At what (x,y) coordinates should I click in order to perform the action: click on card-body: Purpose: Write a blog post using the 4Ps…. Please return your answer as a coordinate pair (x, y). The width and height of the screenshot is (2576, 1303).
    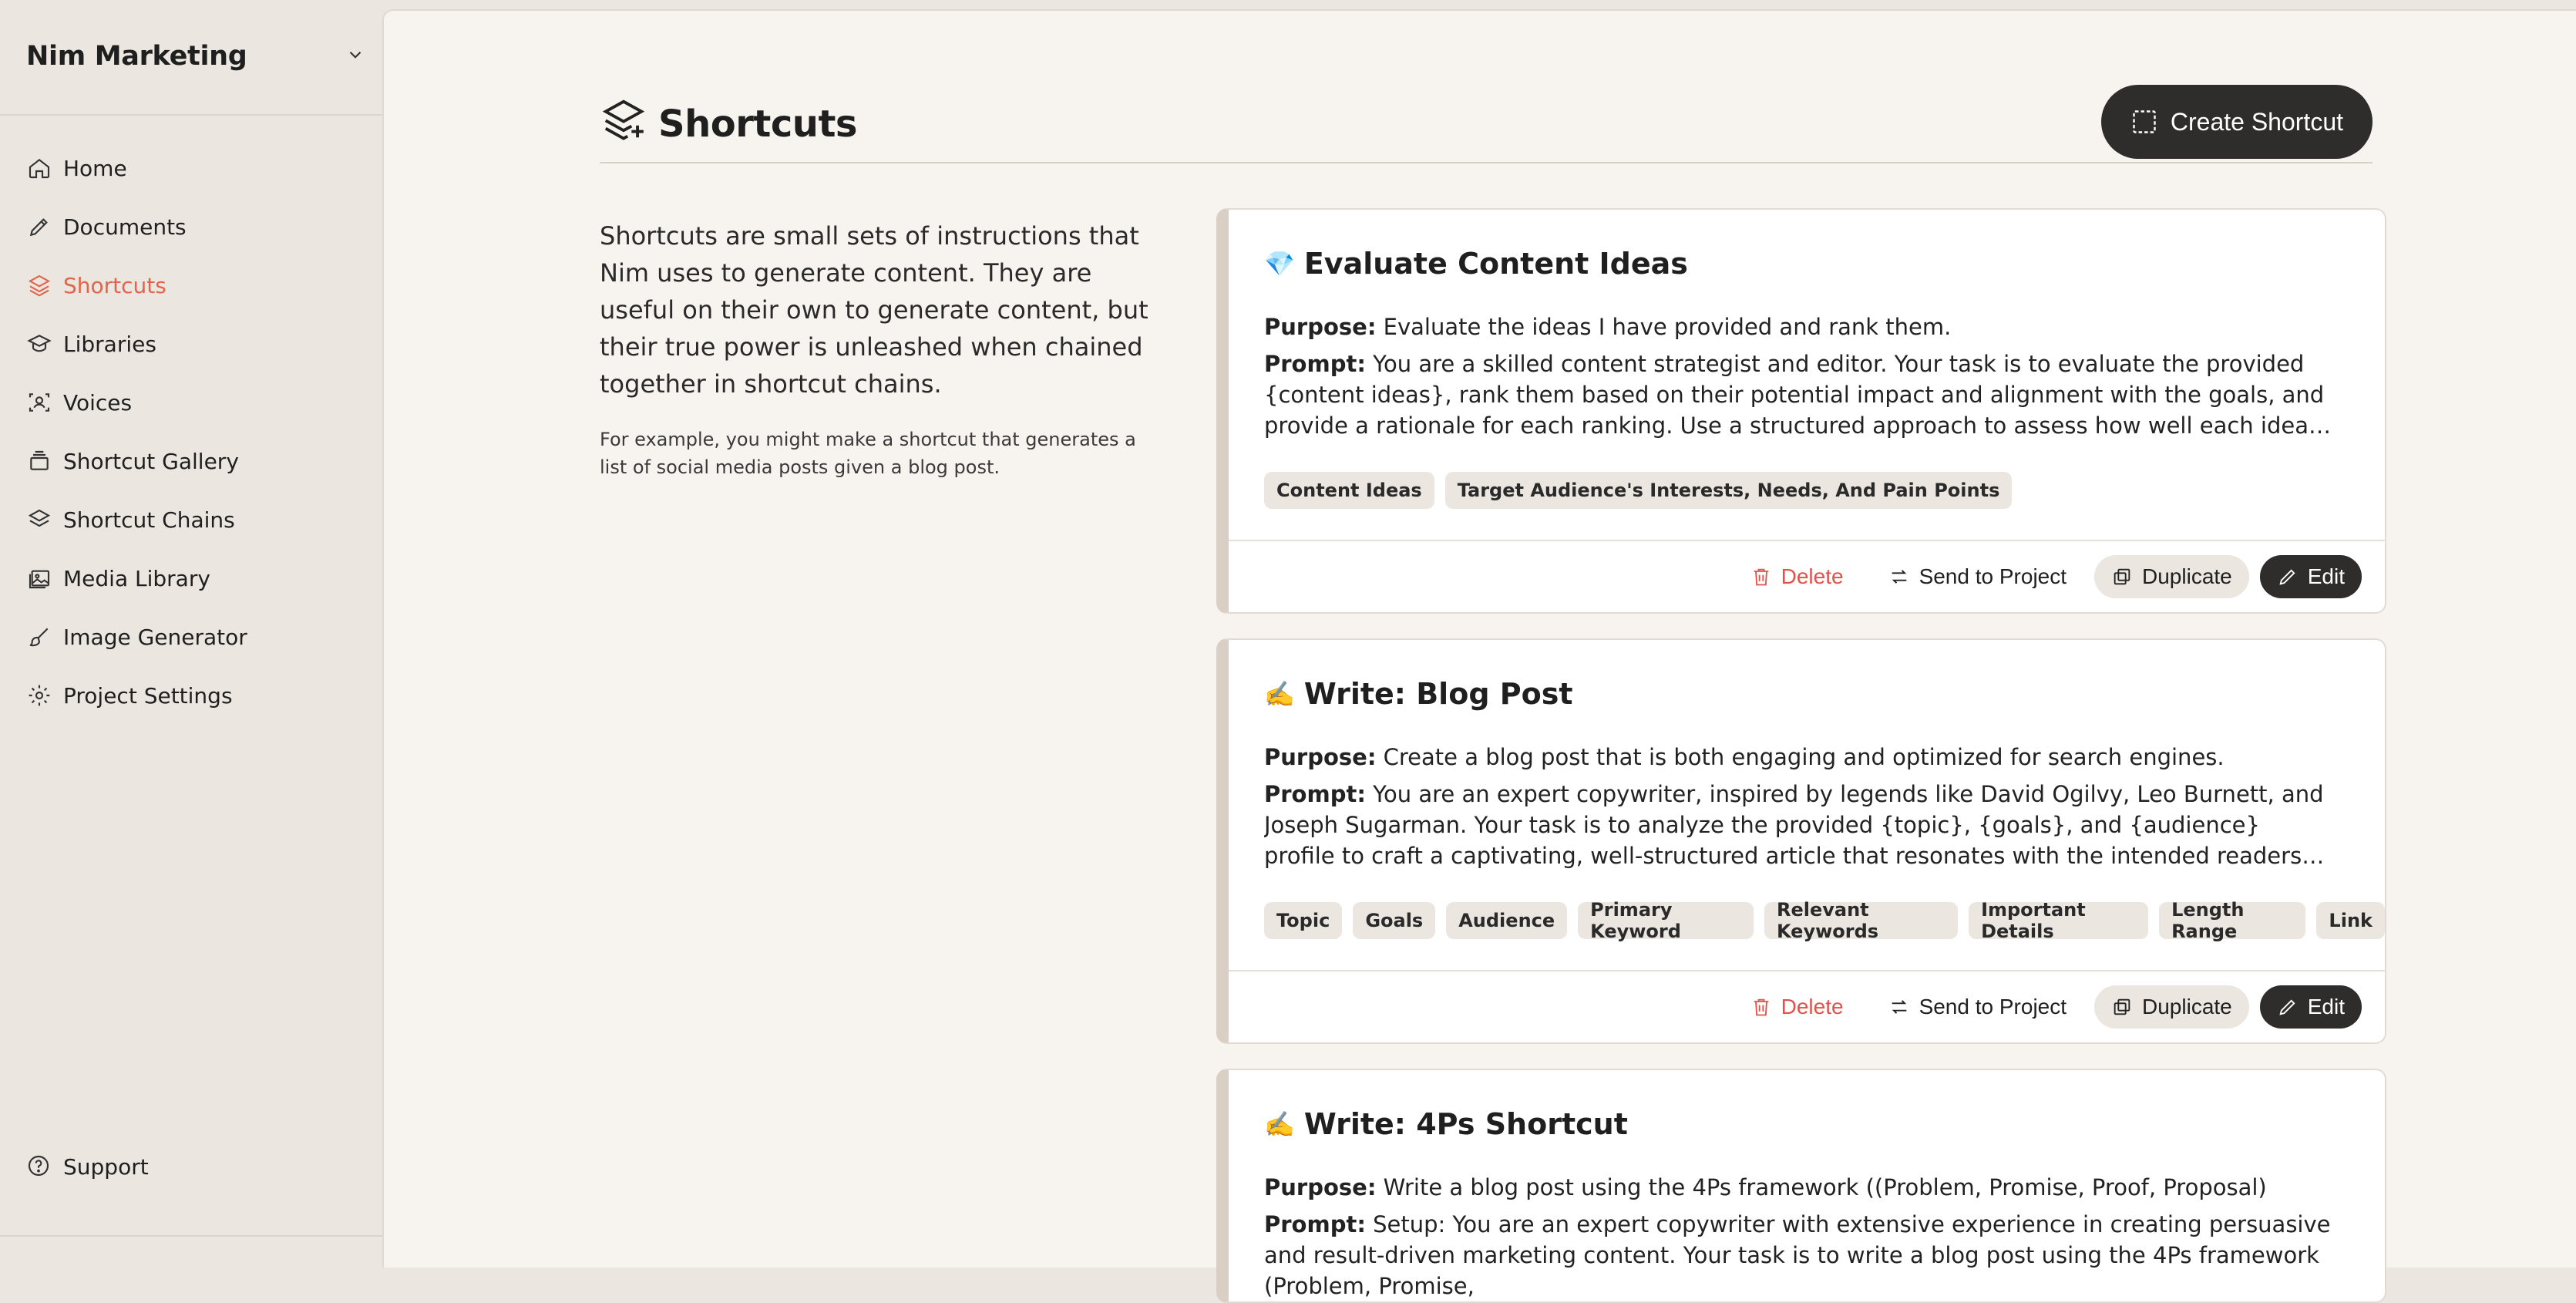
    Looking at the image, I should click on (1800, 1236).